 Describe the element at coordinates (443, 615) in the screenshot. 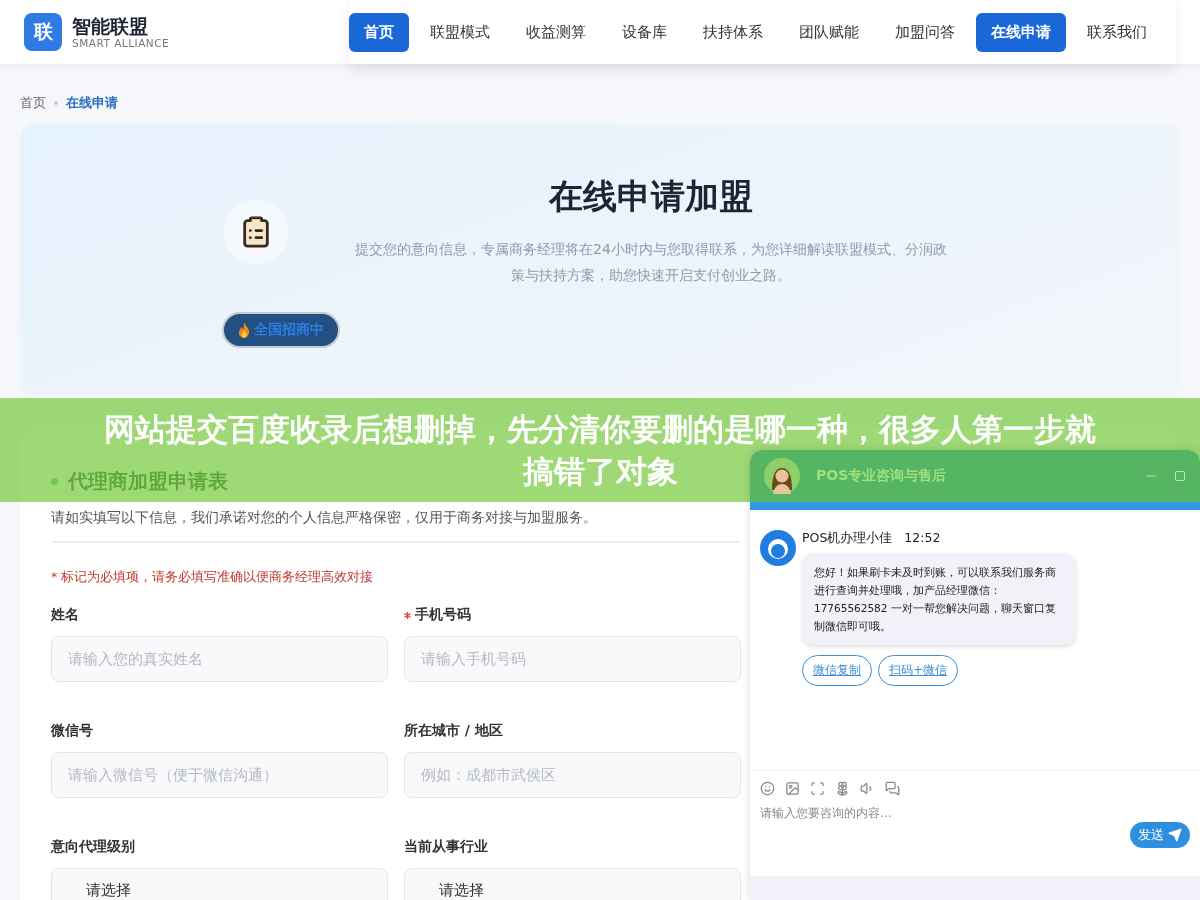

I see `field-label: 手机号码` at that location.